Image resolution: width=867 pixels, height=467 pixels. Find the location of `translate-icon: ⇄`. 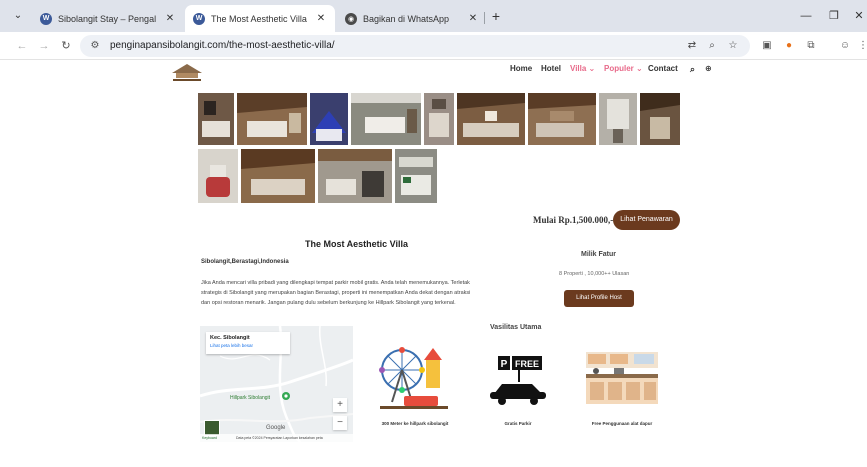

translate-icon: ⇄ is located at coordinates (692, 46).